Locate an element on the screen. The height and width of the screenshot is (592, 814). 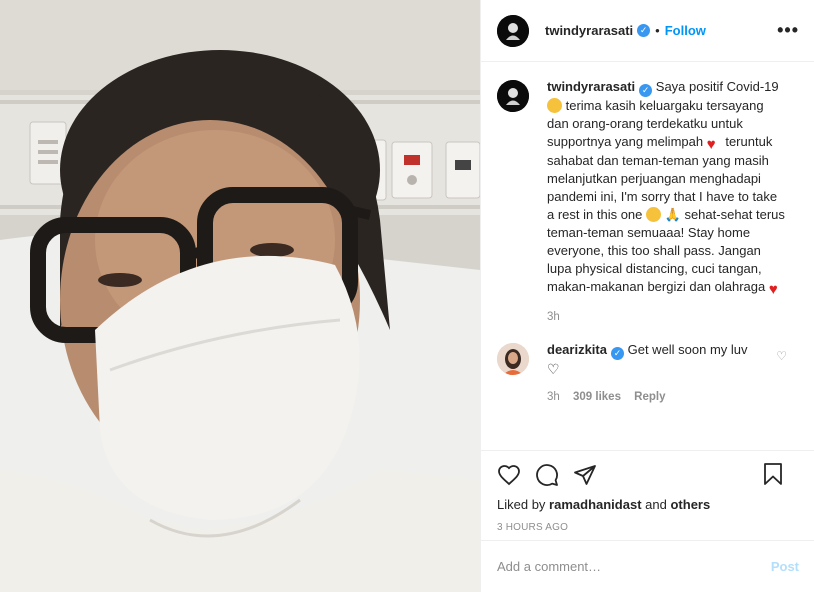
comment-icon is located at coordinates (547, 475).